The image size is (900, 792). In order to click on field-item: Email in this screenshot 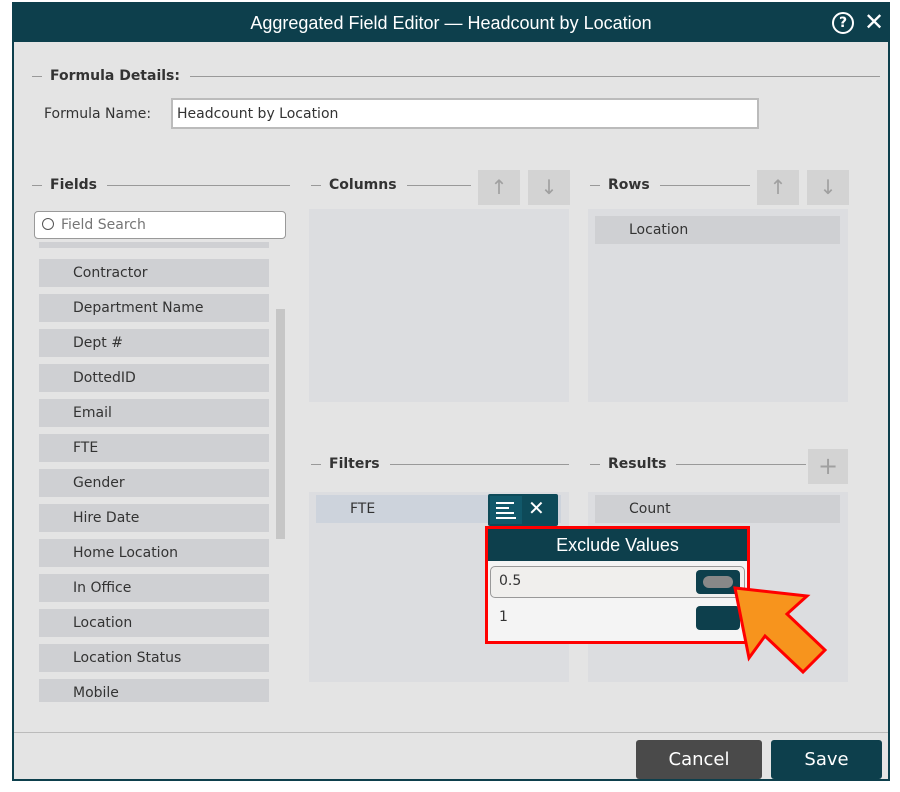, I will do `click(154, 413)`.